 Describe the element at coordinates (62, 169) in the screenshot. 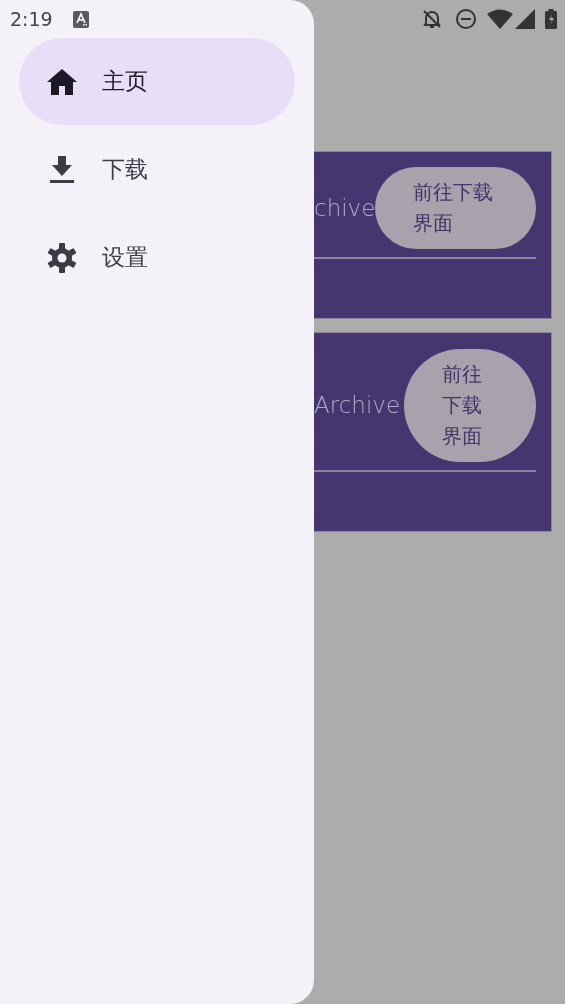

I see `download-icon` at that location.